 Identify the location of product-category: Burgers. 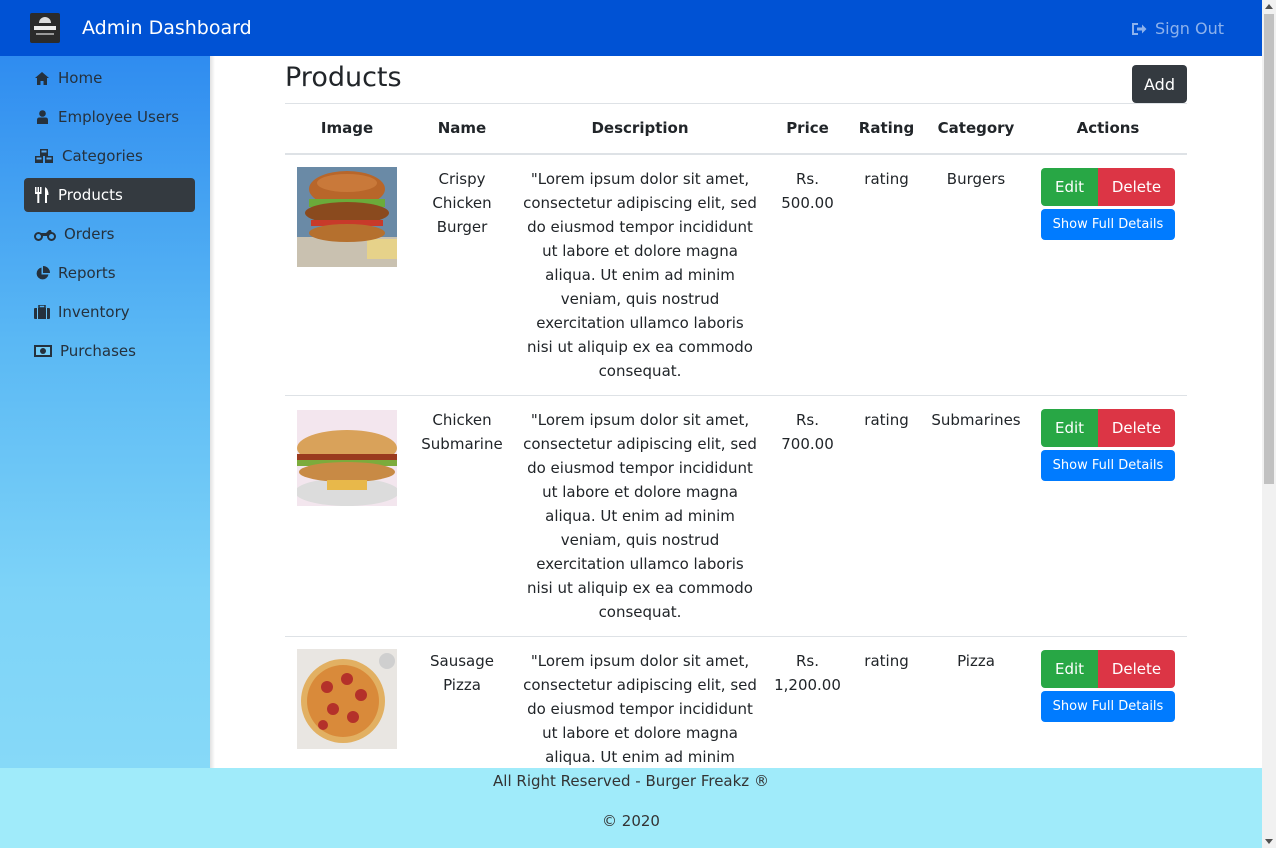
(976, 274).